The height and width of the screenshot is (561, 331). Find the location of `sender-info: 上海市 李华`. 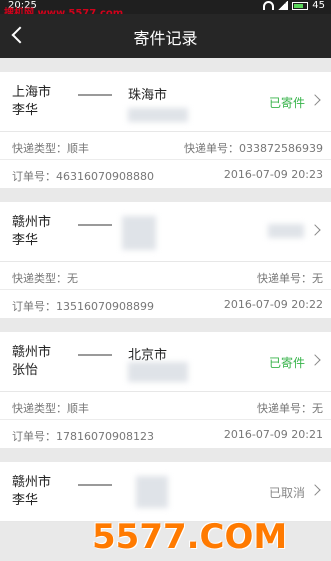

sender-info: 上海市 李华 is located at coordinates (31, 102).